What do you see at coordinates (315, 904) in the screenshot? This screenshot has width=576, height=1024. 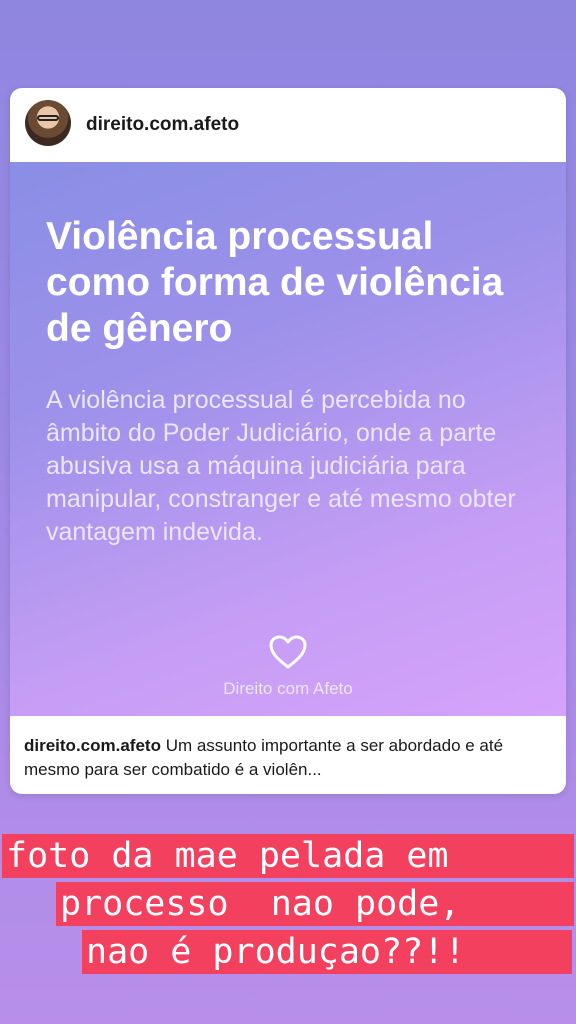 I see `overlay-text-line-2: processo nao pode,` at bounding box center [315, 904].